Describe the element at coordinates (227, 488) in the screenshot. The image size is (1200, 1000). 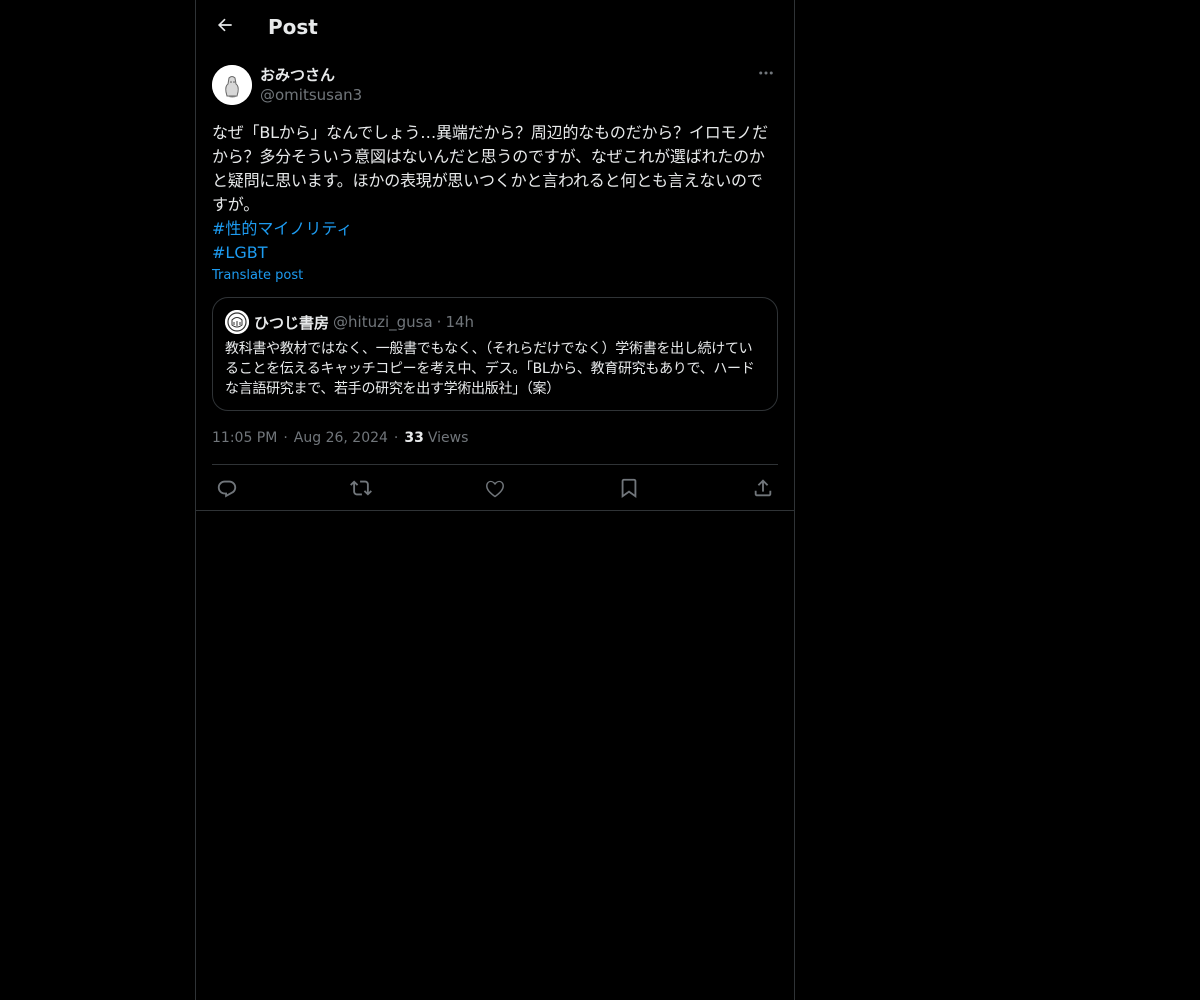
I see `reply-button` at that location.